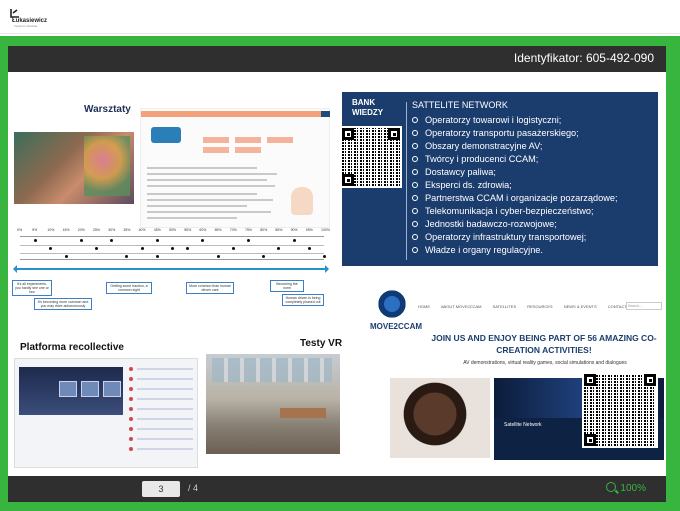 This screenshot has width=680, height=511. Describe the element at coordinates (129, 288) in the screenshot. I see `timeline-note: Getting some traction, a common sight` at that location.